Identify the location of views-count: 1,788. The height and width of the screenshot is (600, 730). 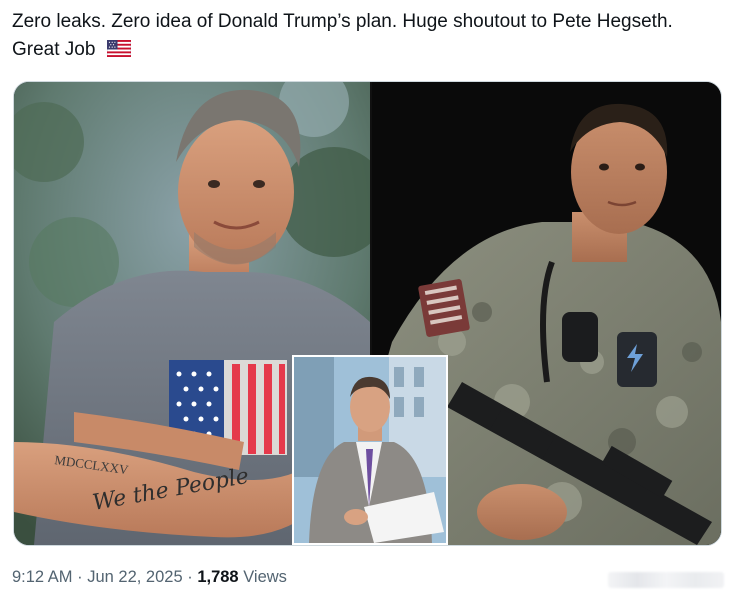
(218, 577).